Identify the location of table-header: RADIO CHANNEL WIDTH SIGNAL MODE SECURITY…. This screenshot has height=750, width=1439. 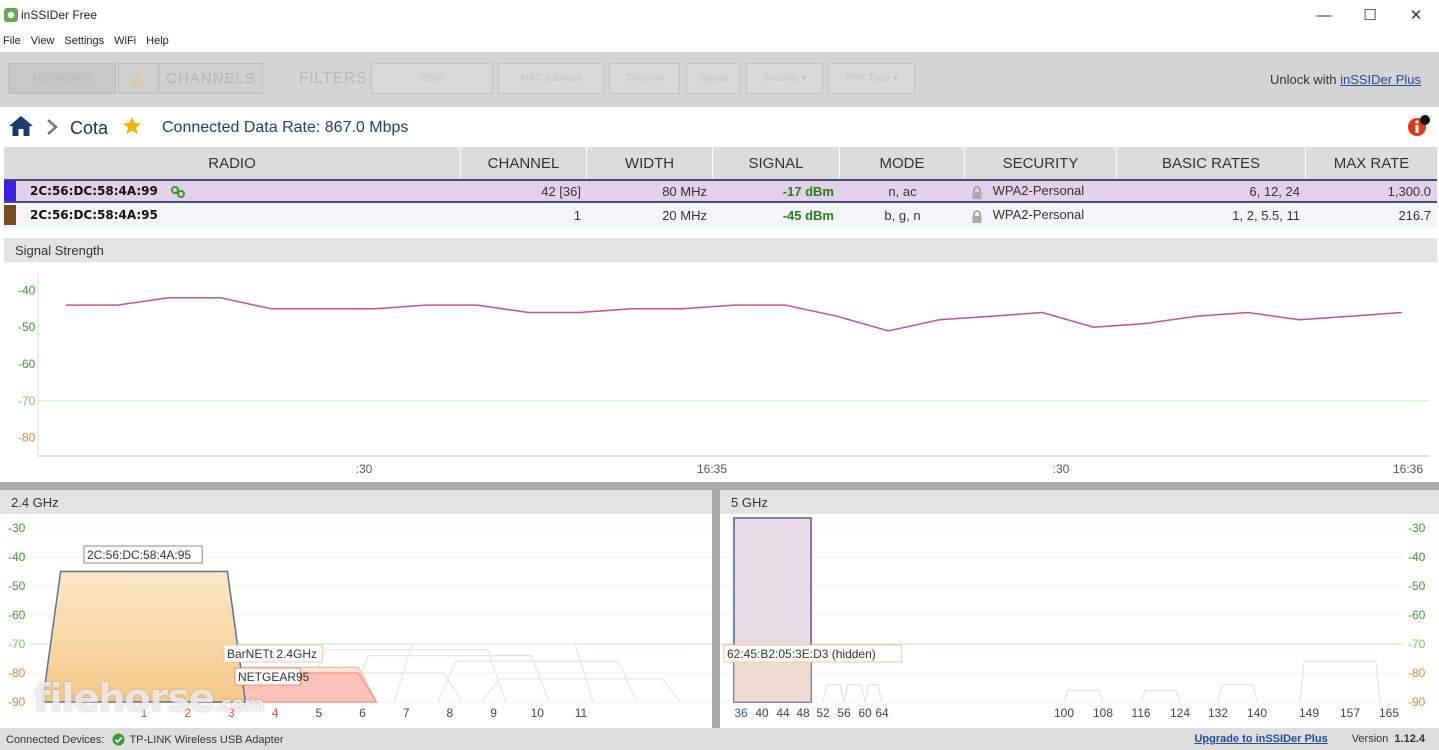
(720, 163).